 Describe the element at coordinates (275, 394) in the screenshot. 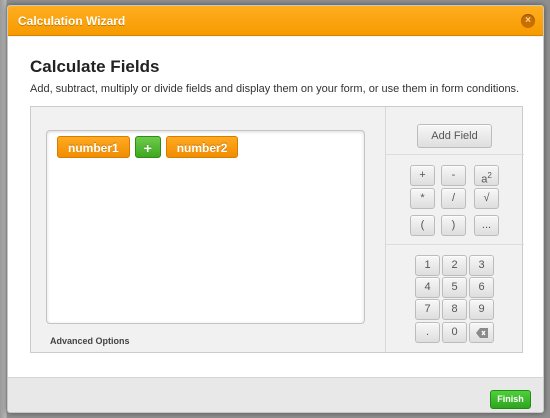

I see `dialog-footer: Finish` at that location.